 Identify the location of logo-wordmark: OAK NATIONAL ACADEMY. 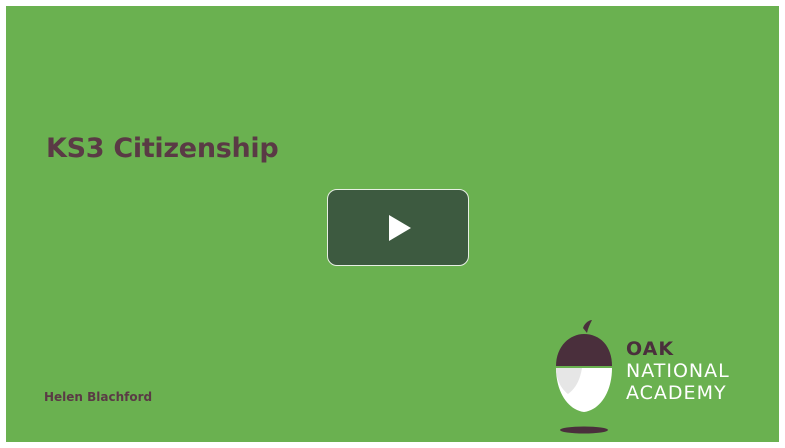
(678, 371).